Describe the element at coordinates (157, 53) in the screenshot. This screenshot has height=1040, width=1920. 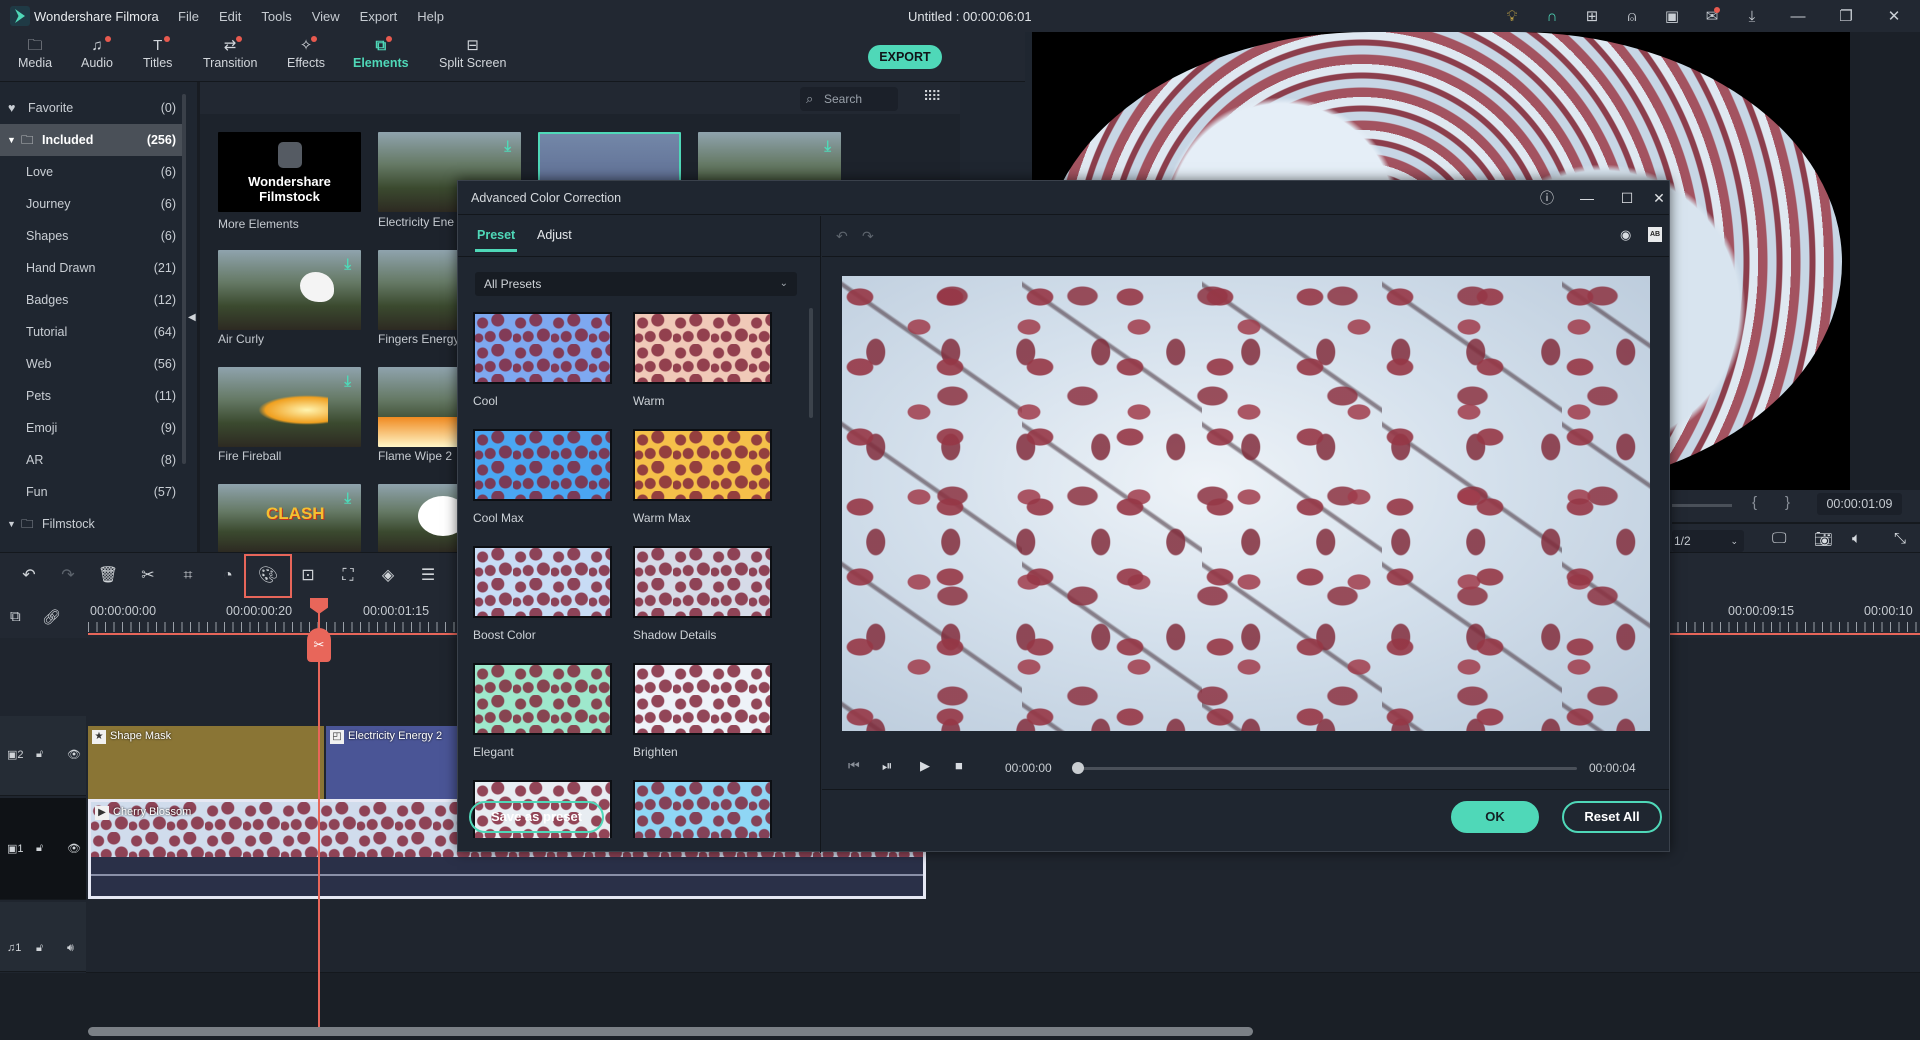
I see `tab-titles: T Titles` at that location.